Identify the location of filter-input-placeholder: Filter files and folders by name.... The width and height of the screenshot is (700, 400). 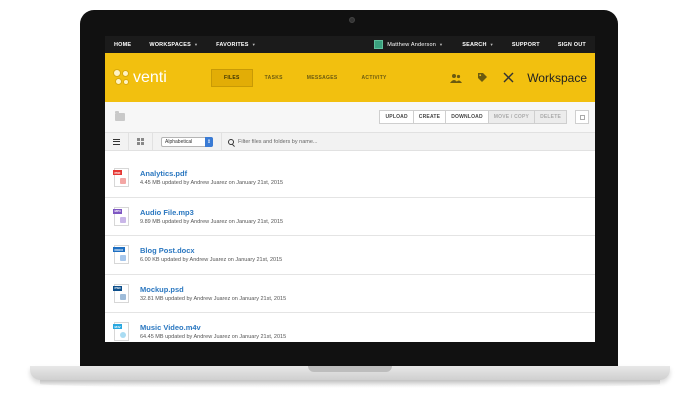
(278, 141).